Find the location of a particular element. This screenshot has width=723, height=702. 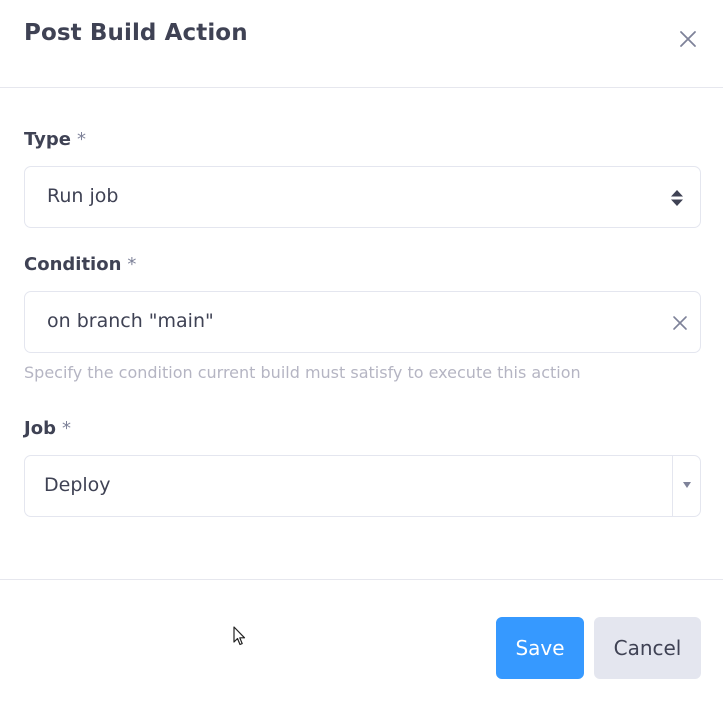

mouse-cursor-icon is located at coordinates (239, 636).